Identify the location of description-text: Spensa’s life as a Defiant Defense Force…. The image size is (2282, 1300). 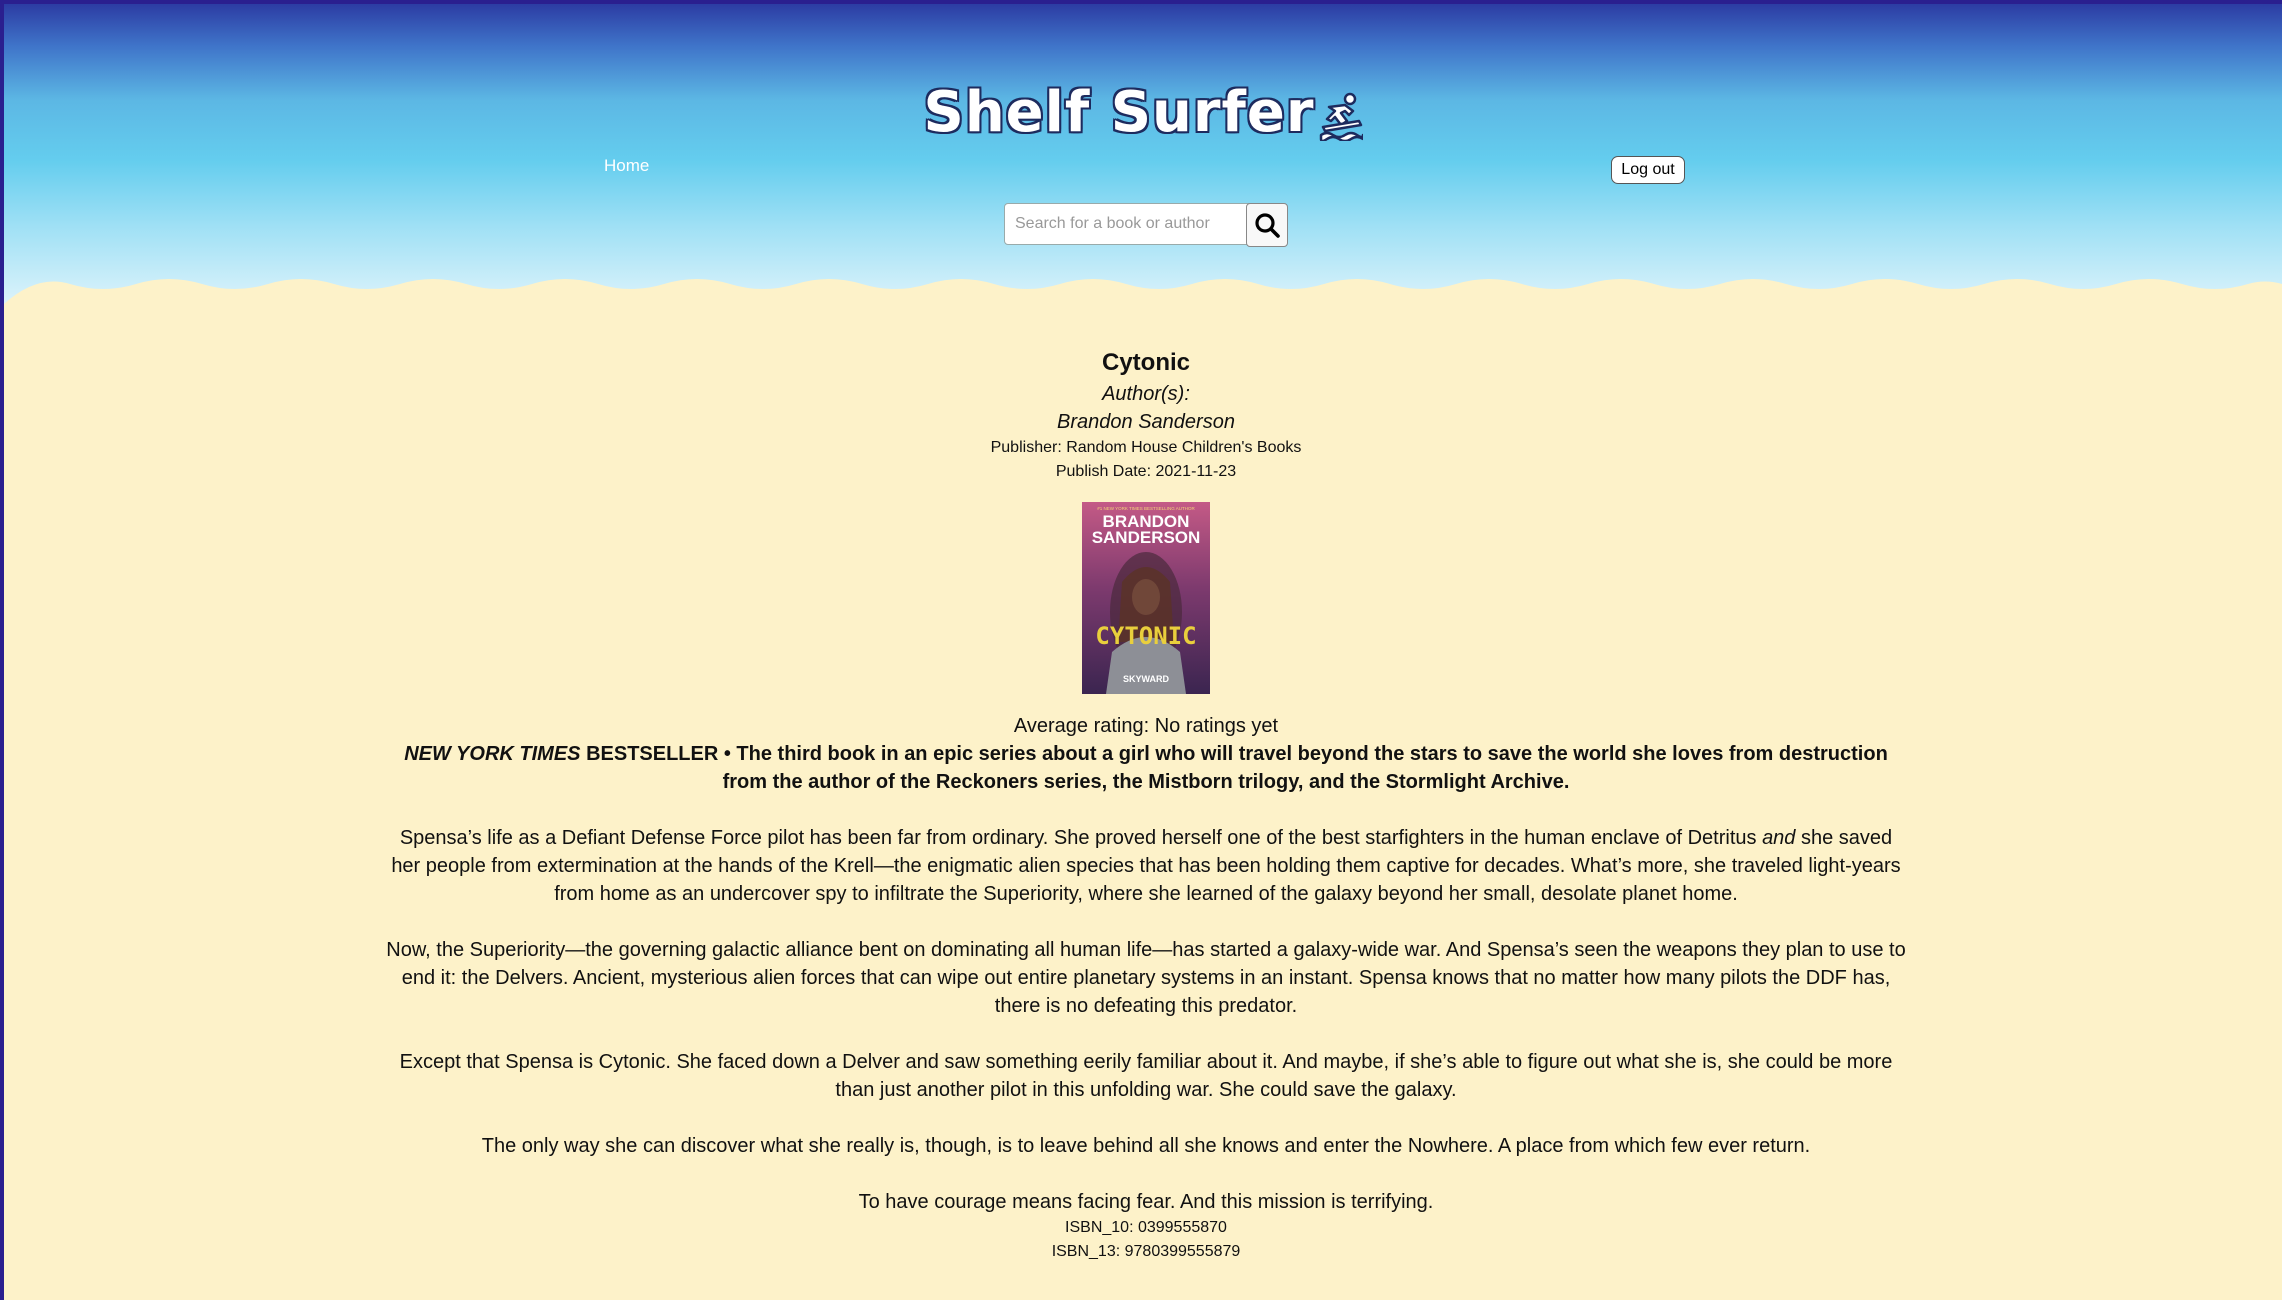
(1081, 838).